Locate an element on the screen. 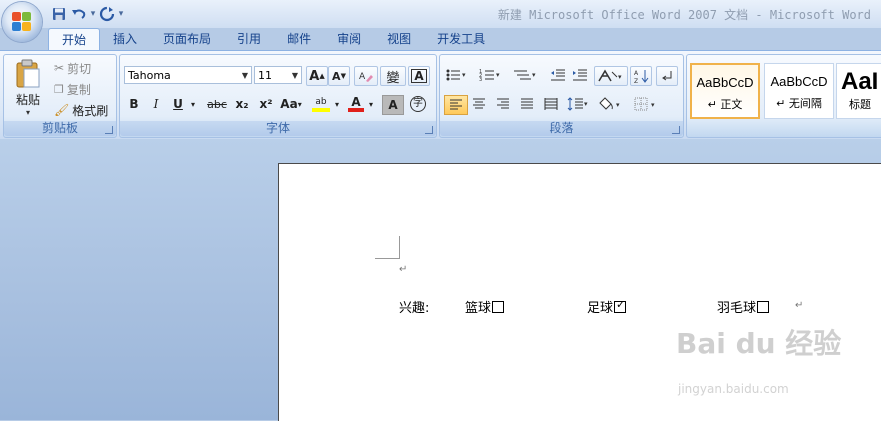 This screenshot has height=421, width=881. increase-indent-icon is located at coordinates (580, 75).